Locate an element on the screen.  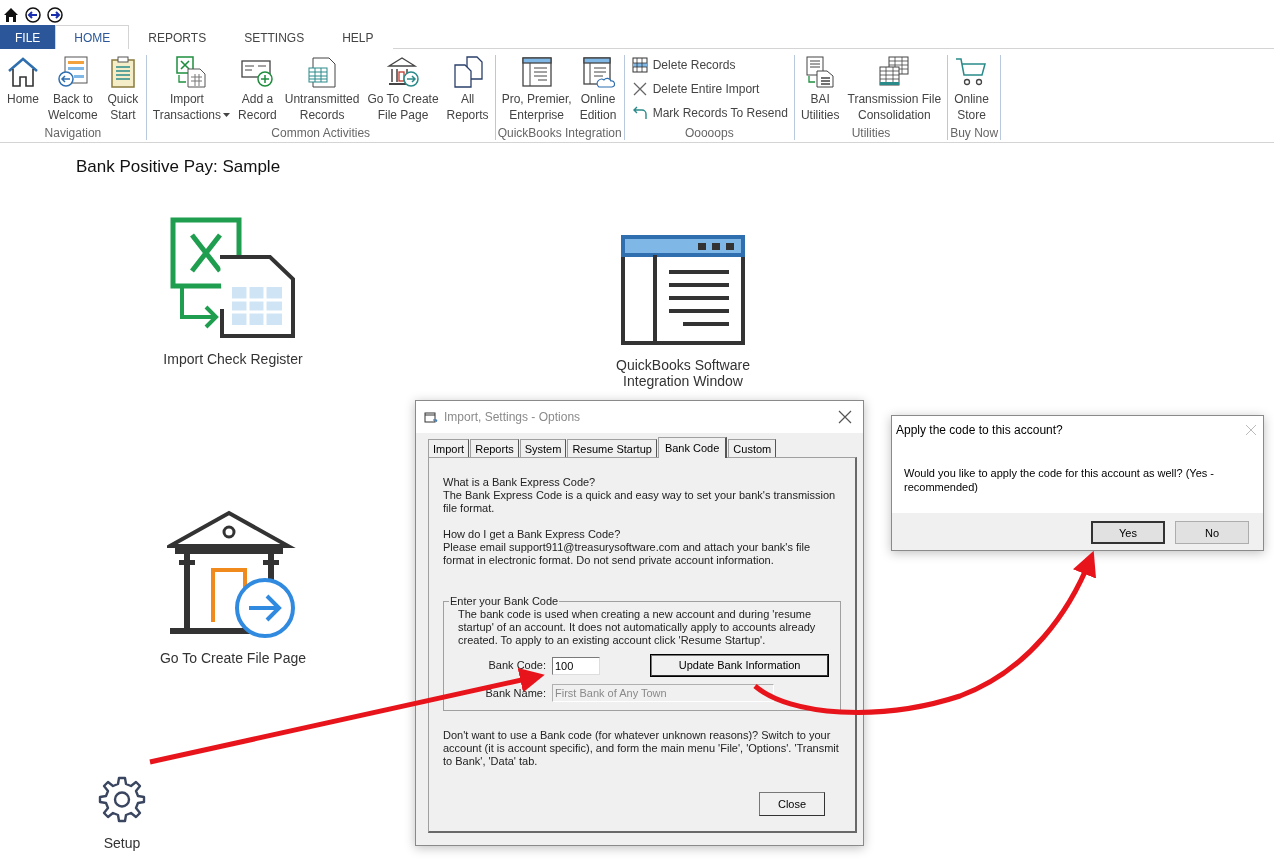
ribbon-button: BAI Utilities is located at coordinates (820, 90).